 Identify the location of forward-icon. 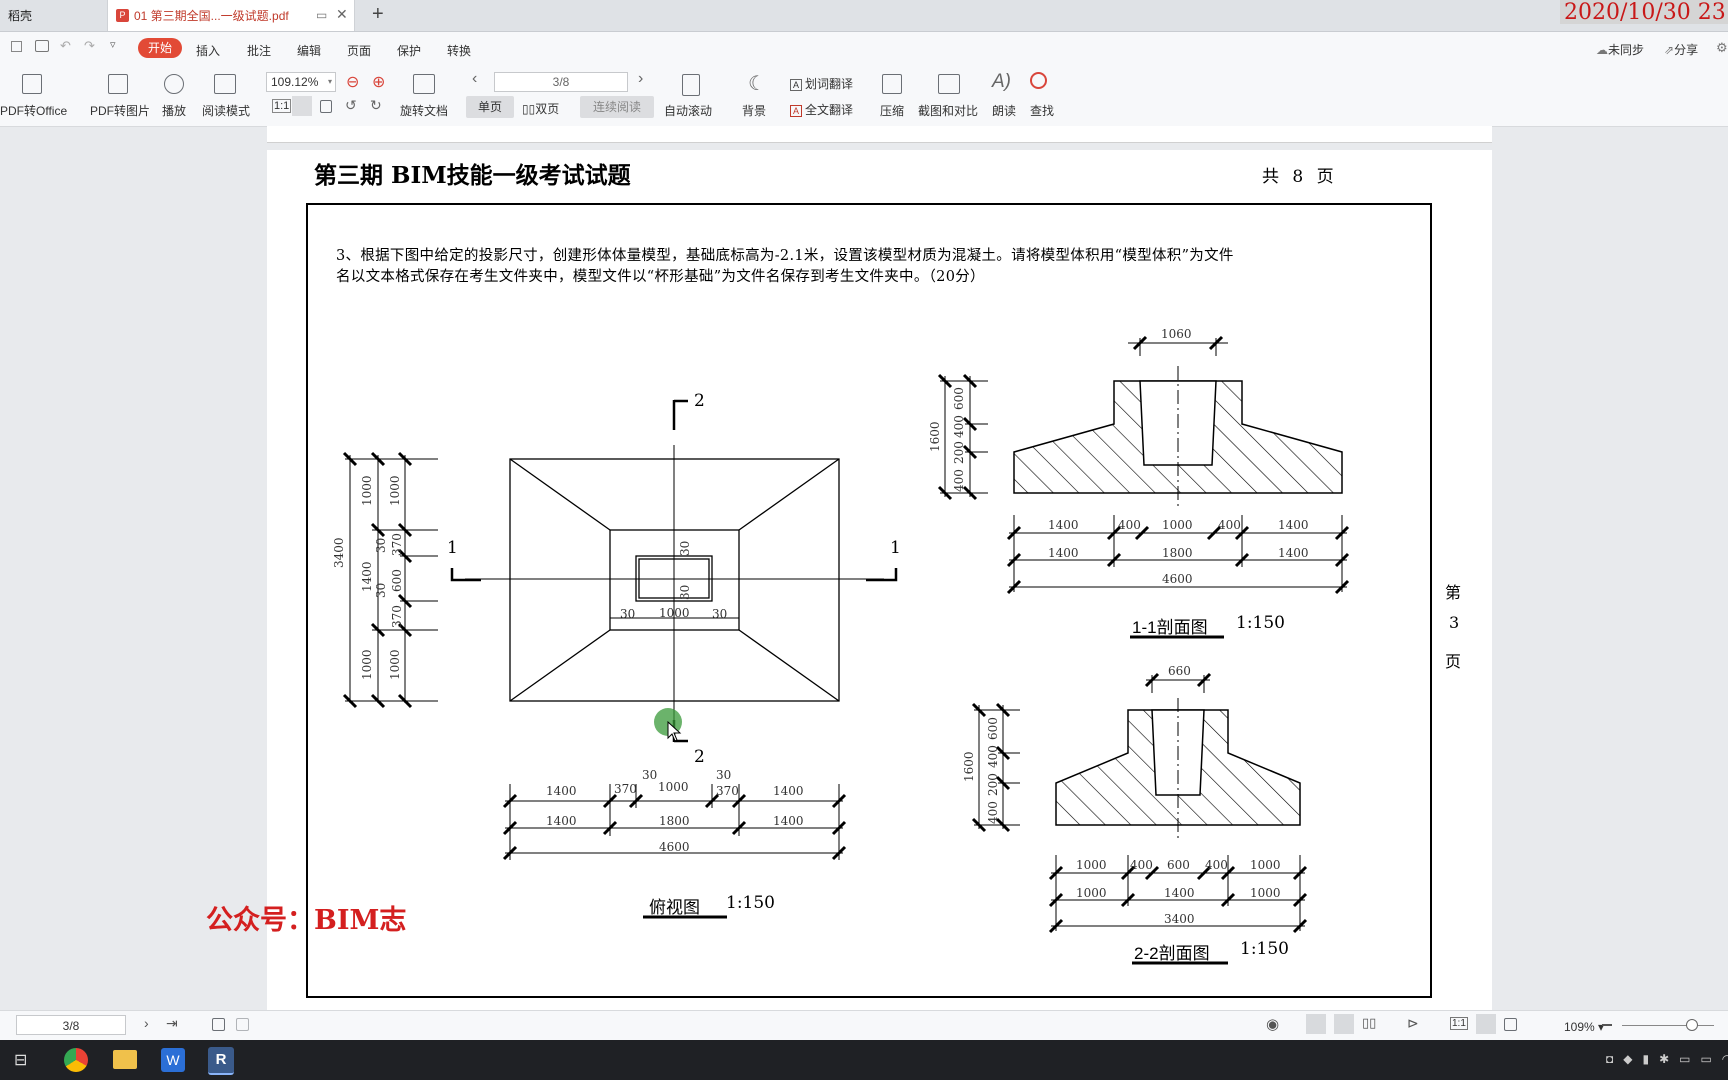
(242, 1024).